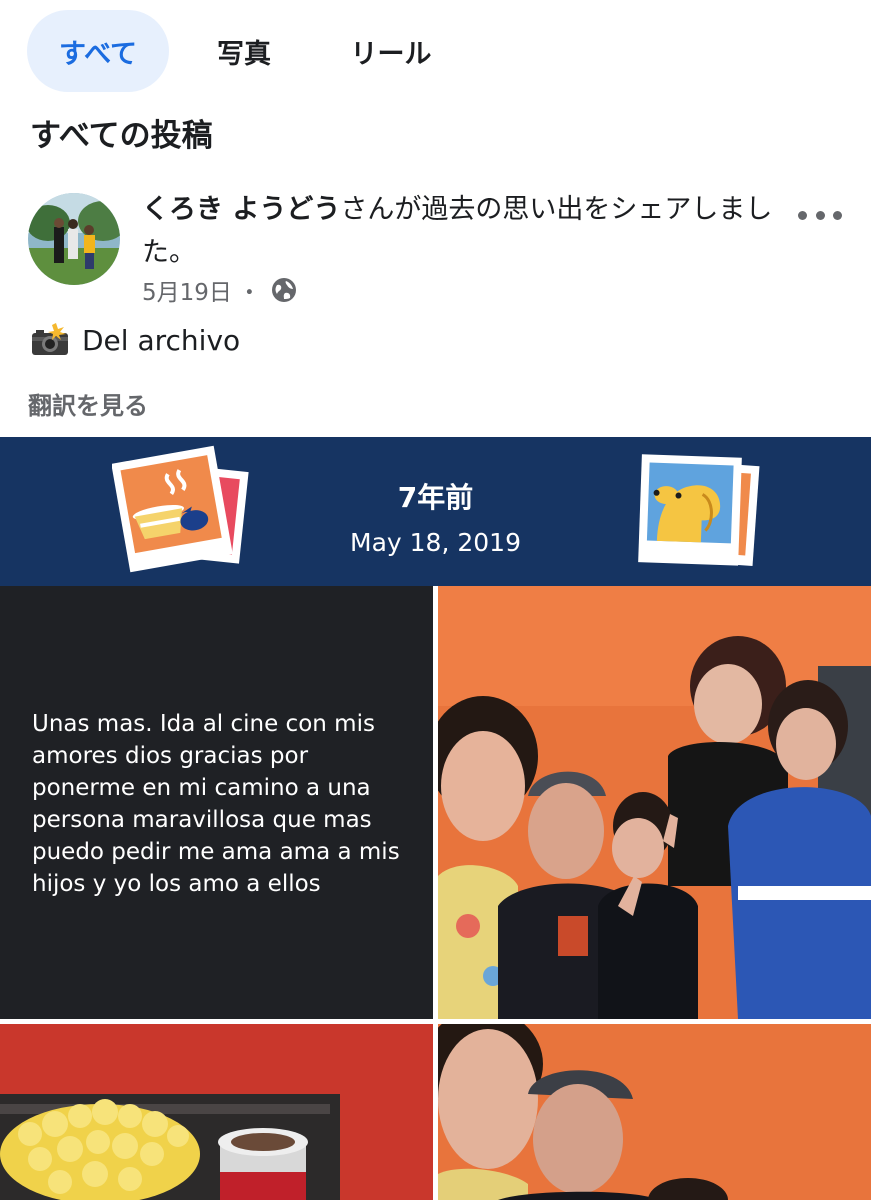 The width and height of the screenshot is (871, 1200). I want to click on post-date: 5月19日, so click(187, 290).